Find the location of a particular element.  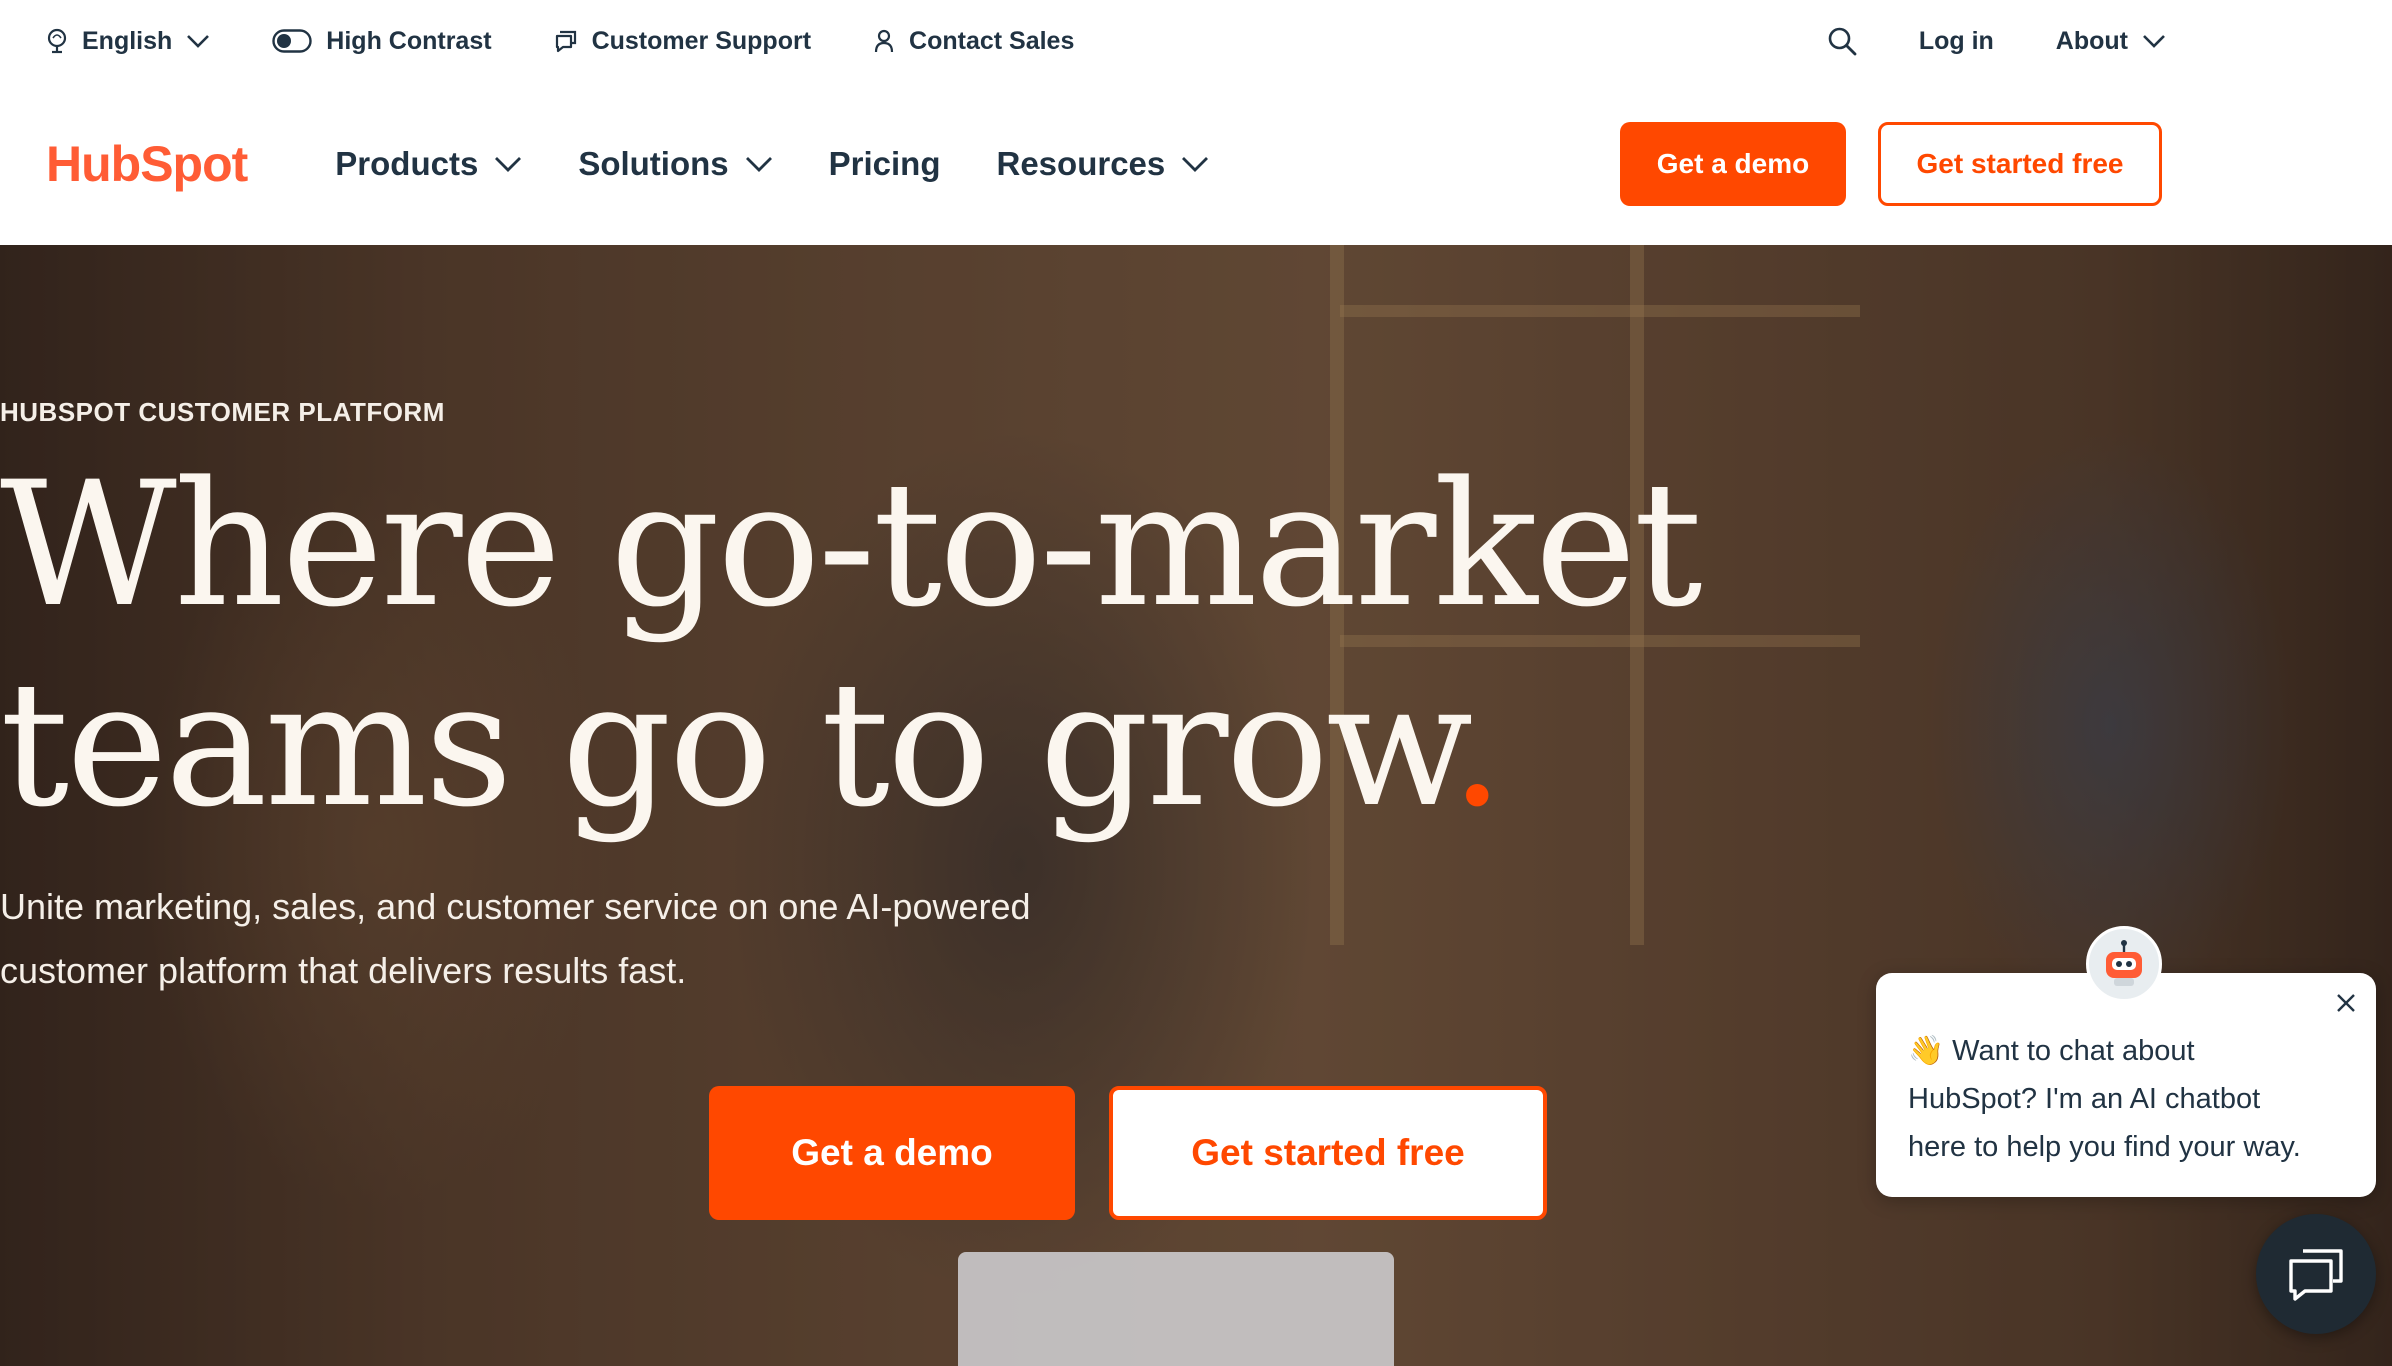

chat-line-2: HubSpot? I'm an AI chatbot is located at coordinates (2084, 1099).